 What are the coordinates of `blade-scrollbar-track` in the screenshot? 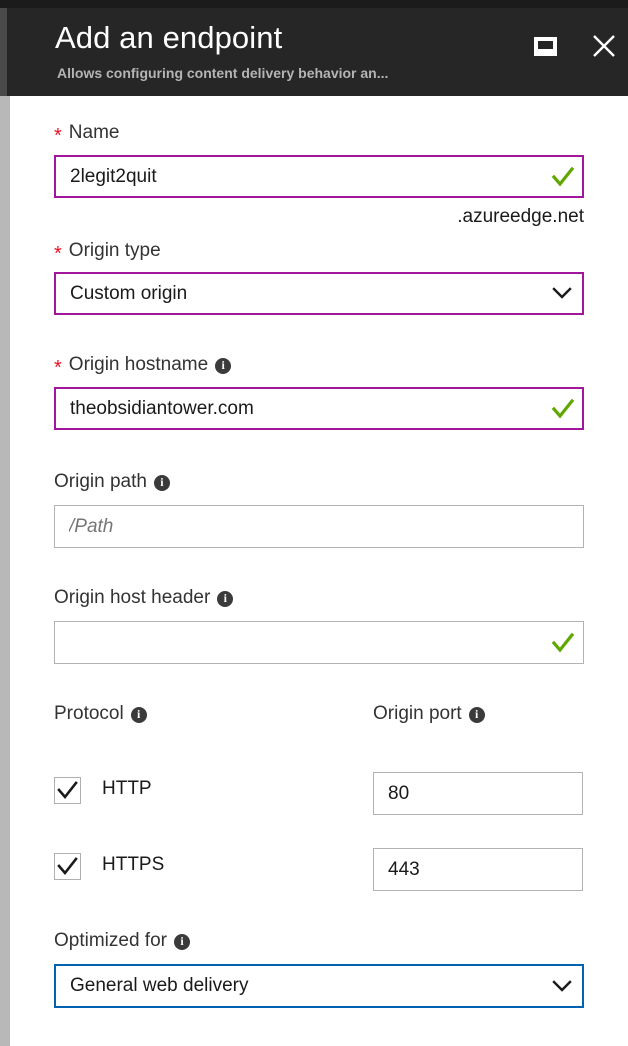 It's located at (5, 571).